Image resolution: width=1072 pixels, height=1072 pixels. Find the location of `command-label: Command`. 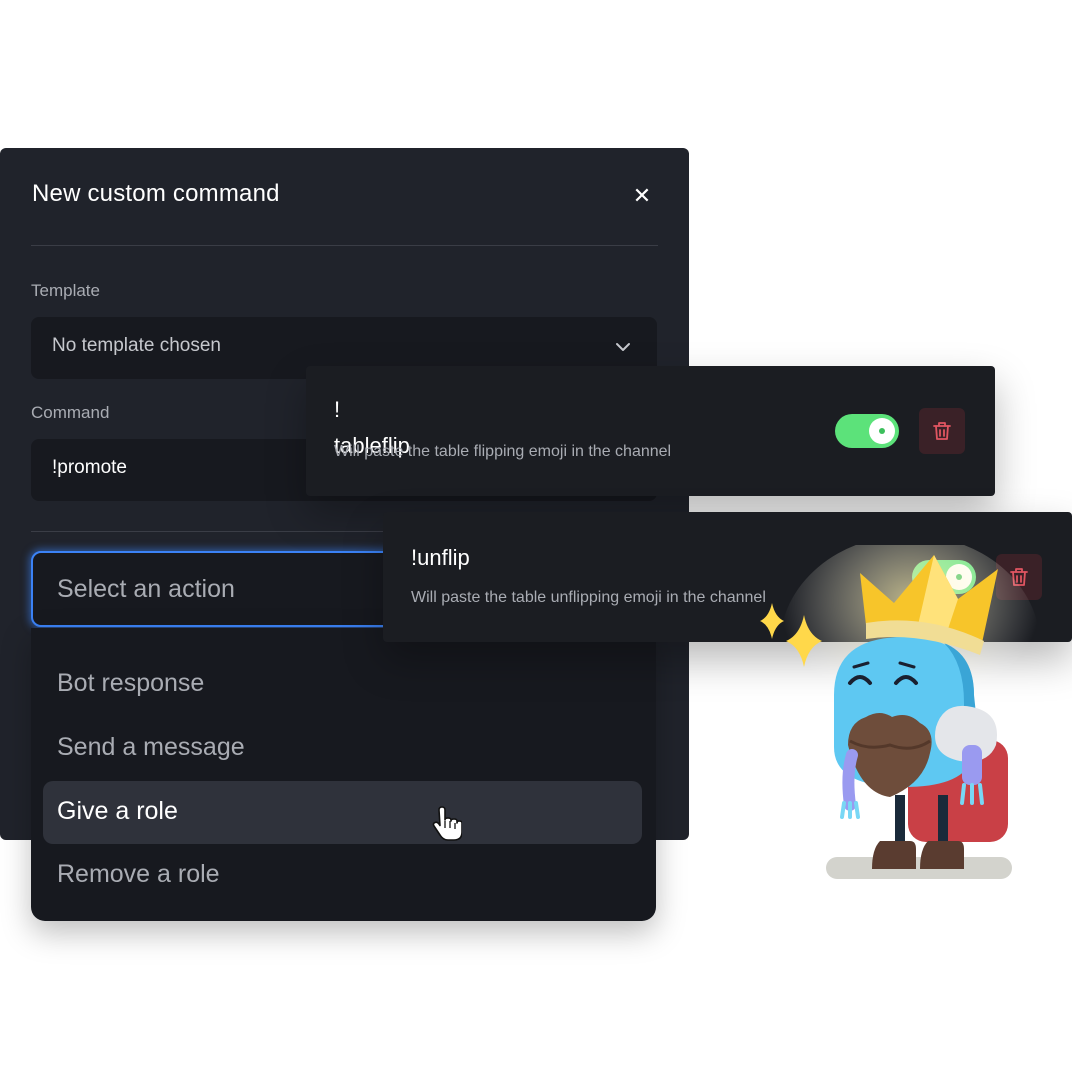

command-label: Command is located at coordinates (70, 412).